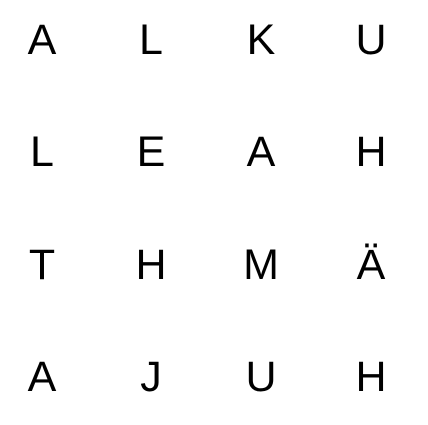 The image size is (428, 425). I want to click on letter-cell-r4-c4: H, so click(371, 377).